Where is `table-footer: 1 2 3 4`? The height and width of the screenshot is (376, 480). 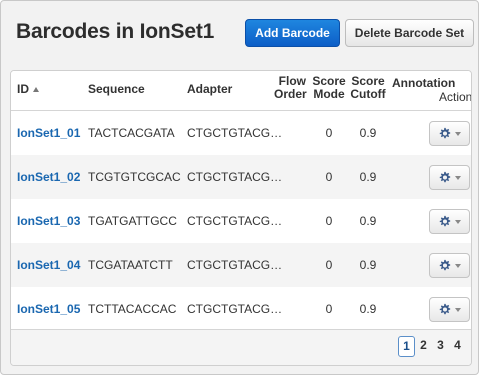
table-footer: 1 2 3 4 is located at coordinates (241, 347).